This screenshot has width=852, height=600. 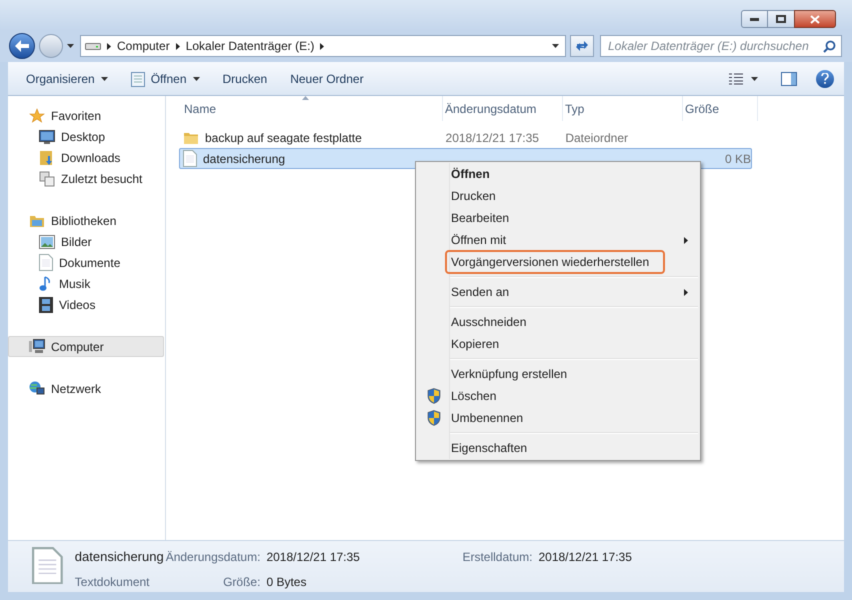 What do you see at coordinates (93, 46) in the screenshot?
I see `drive-icon` at bounding box center [93, 46].